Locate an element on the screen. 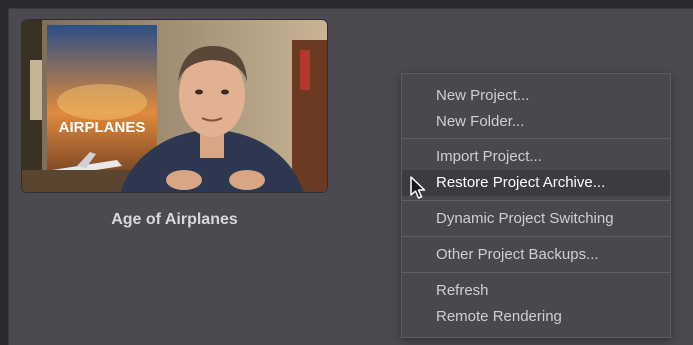 The image size is (693, 345). menu-item-remote-rendering: Remote Rendering is located at coordinates (536, 317).